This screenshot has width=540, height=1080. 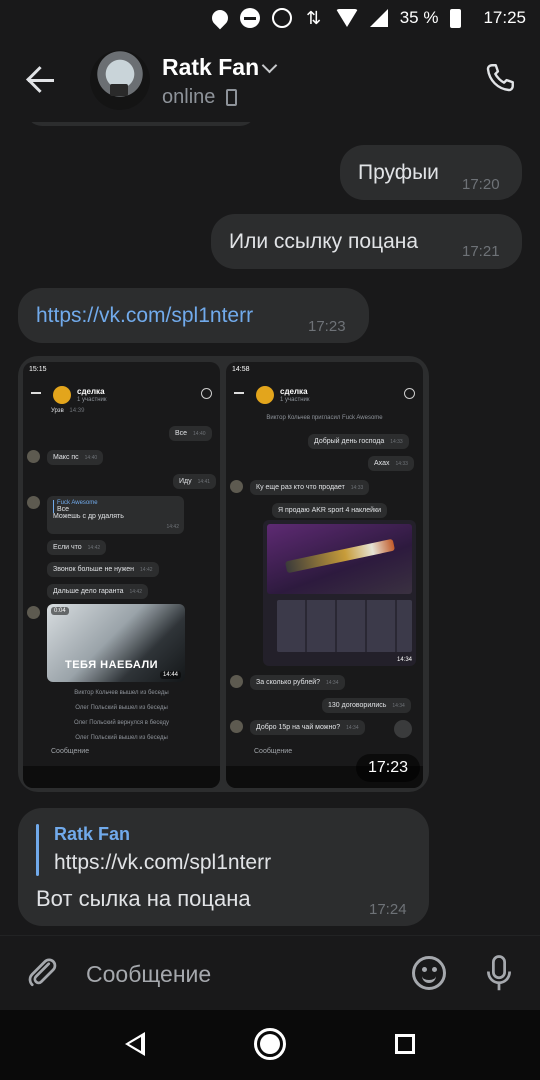 I want to click on shot-bubble: Добрый день господа 14:33, so click(x=358, y=441).